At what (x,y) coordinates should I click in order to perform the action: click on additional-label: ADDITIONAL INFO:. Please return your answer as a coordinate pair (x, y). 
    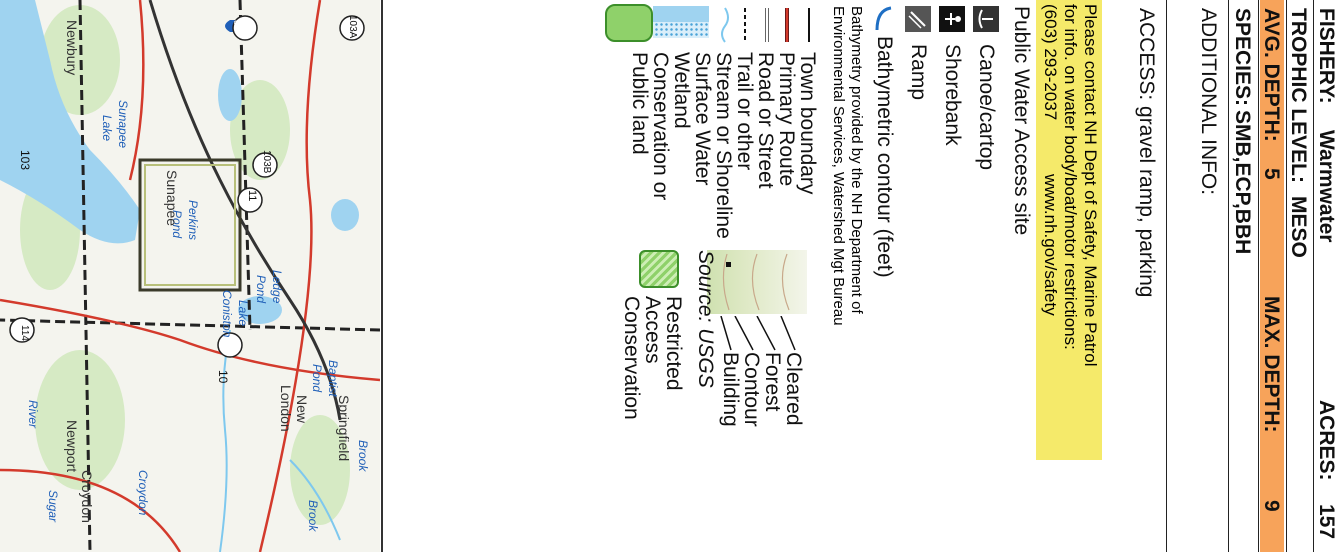
    Looking at the image, I should click on (1208, 102).